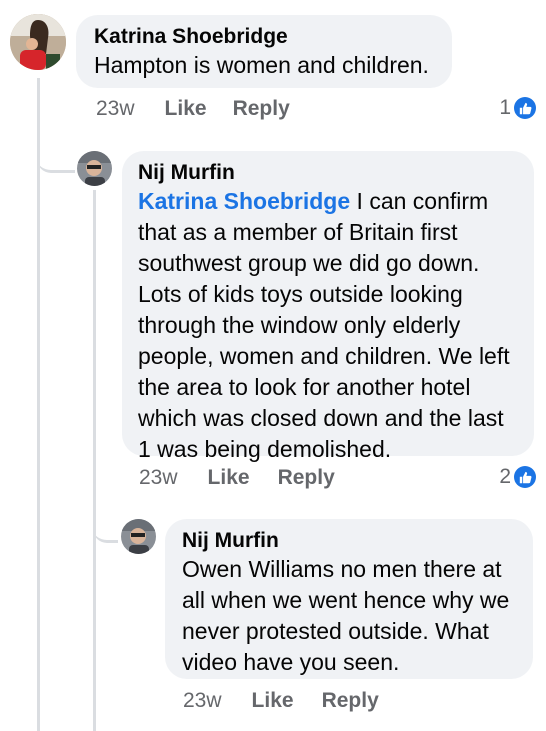 This screenshot has height=731, width=546. What do you see at coordinates (264, 37) in the screenshot?
I see `comment-author: Katrina Shoebridge` at bounding box center [264, 37].